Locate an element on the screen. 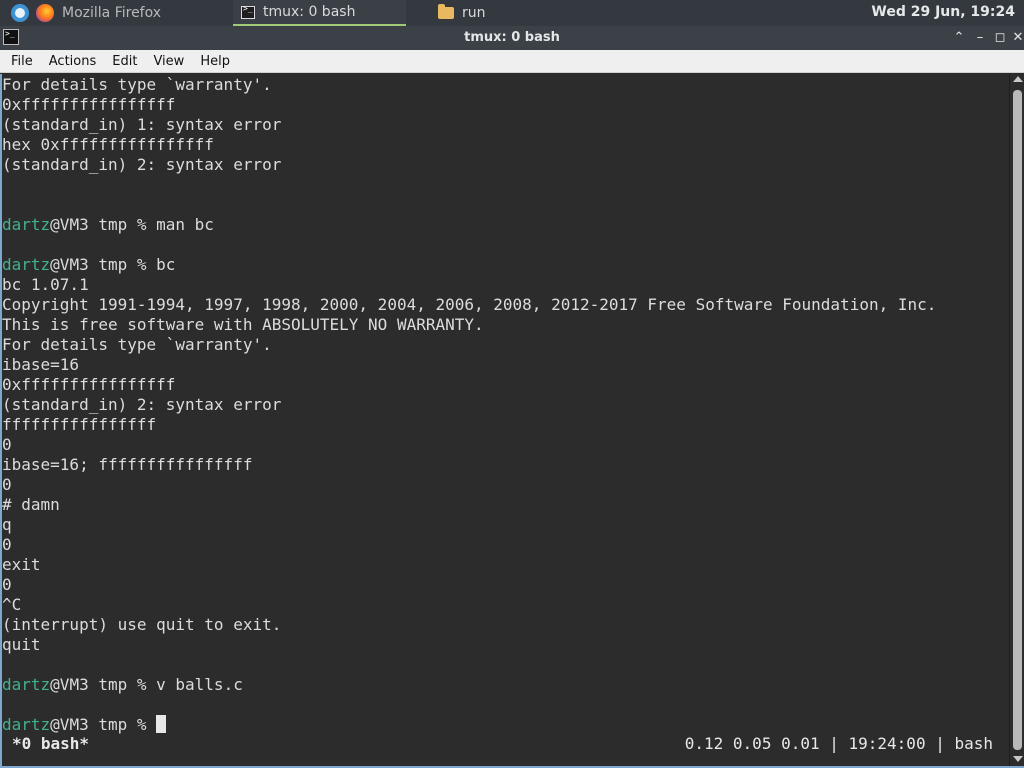 This screenshot has width=1024, height=768. taskbar-item-label: run is located at coordinates (474, 13).